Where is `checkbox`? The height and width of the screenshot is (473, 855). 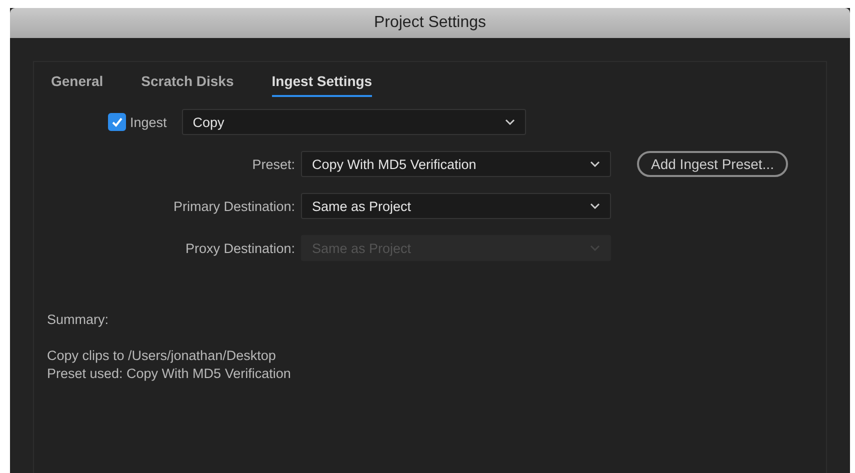 checkbox is located at coordinates (117, 122).